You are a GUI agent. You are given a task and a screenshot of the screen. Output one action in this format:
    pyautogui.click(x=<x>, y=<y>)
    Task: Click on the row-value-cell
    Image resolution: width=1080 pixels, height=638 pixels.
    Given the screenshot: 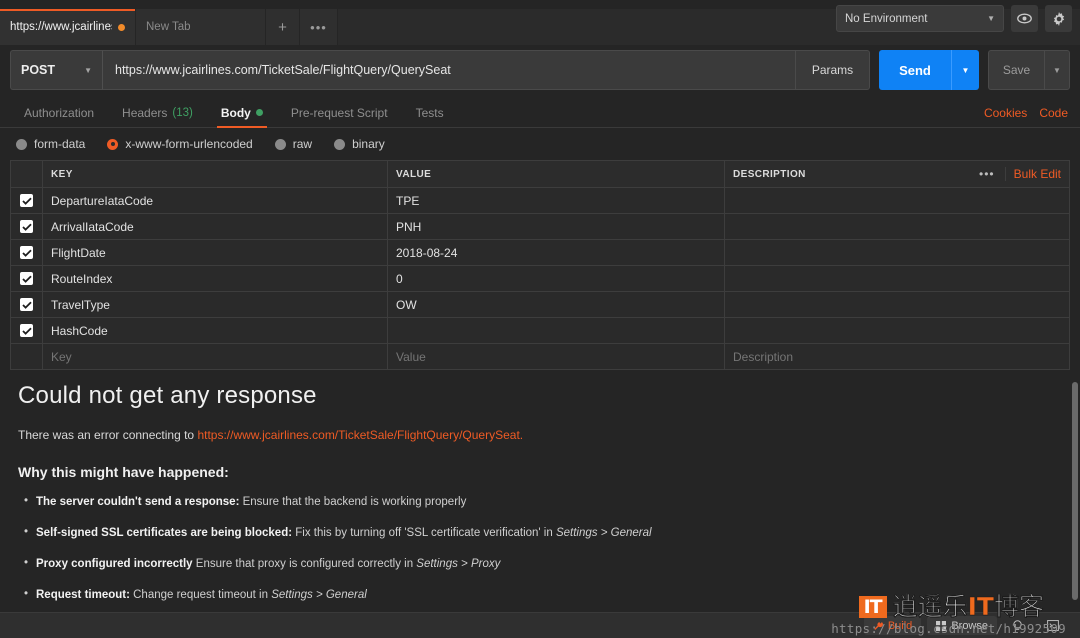 What is the action you would take?
    pyautogui.click(x=556, y=330)
    